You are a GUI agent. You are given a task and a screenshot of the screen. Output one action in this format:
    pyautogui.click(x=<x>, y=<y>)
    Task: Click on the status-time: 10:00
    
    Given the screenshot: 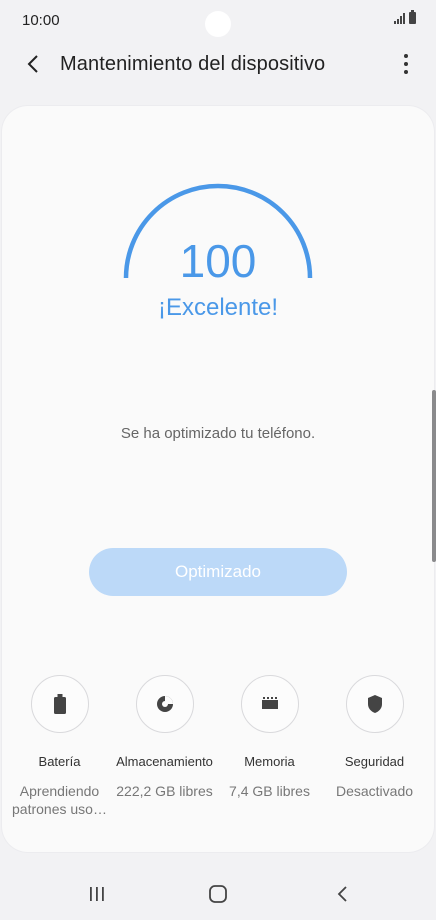 What is the action you would take?
    pyautogui.click(x=41, y=20)
    